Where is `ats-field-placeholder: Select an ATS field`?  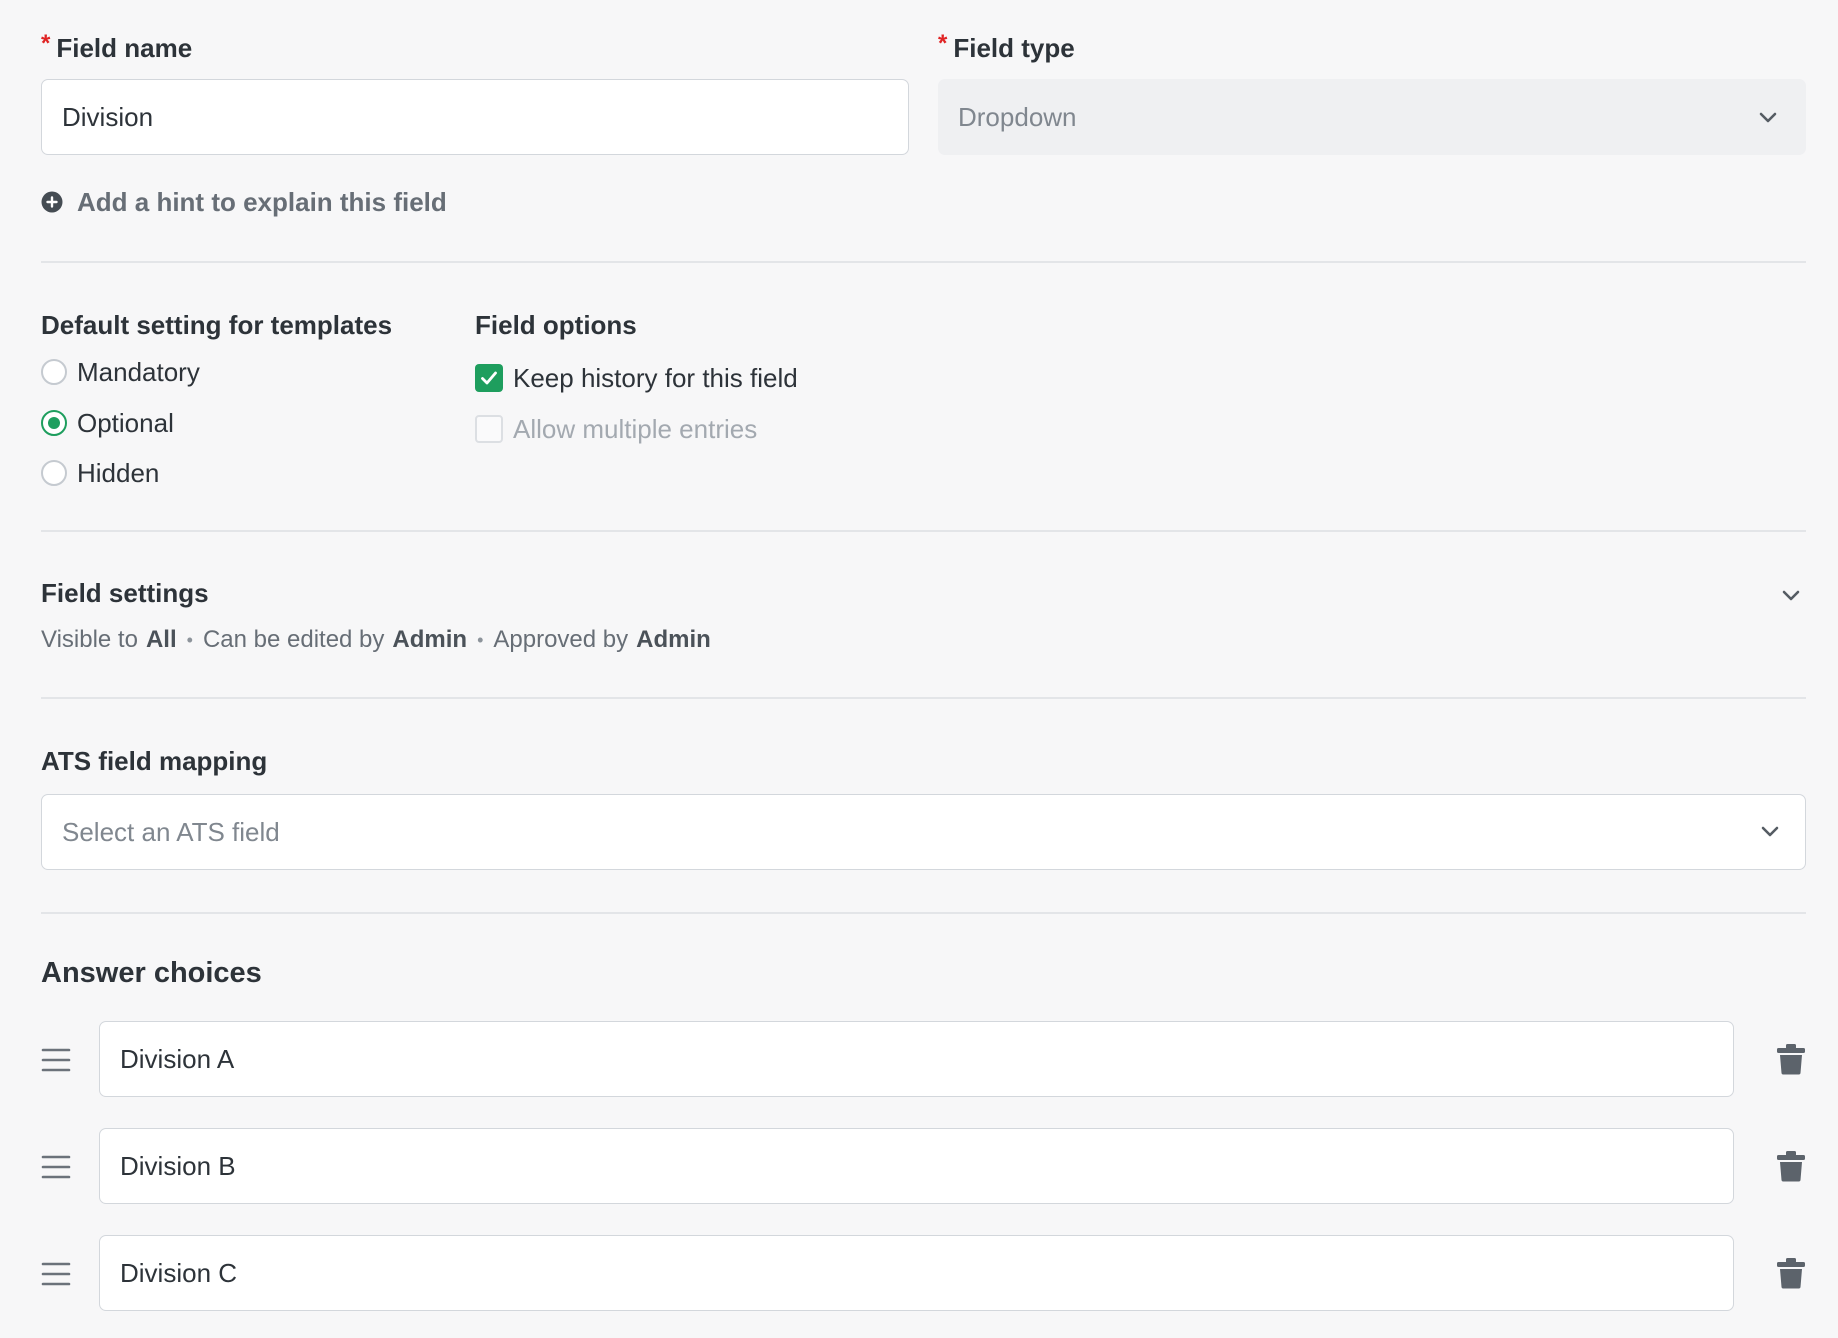 ats-field-placeholder: Select an ATS field is located at coordinates (171, 831).